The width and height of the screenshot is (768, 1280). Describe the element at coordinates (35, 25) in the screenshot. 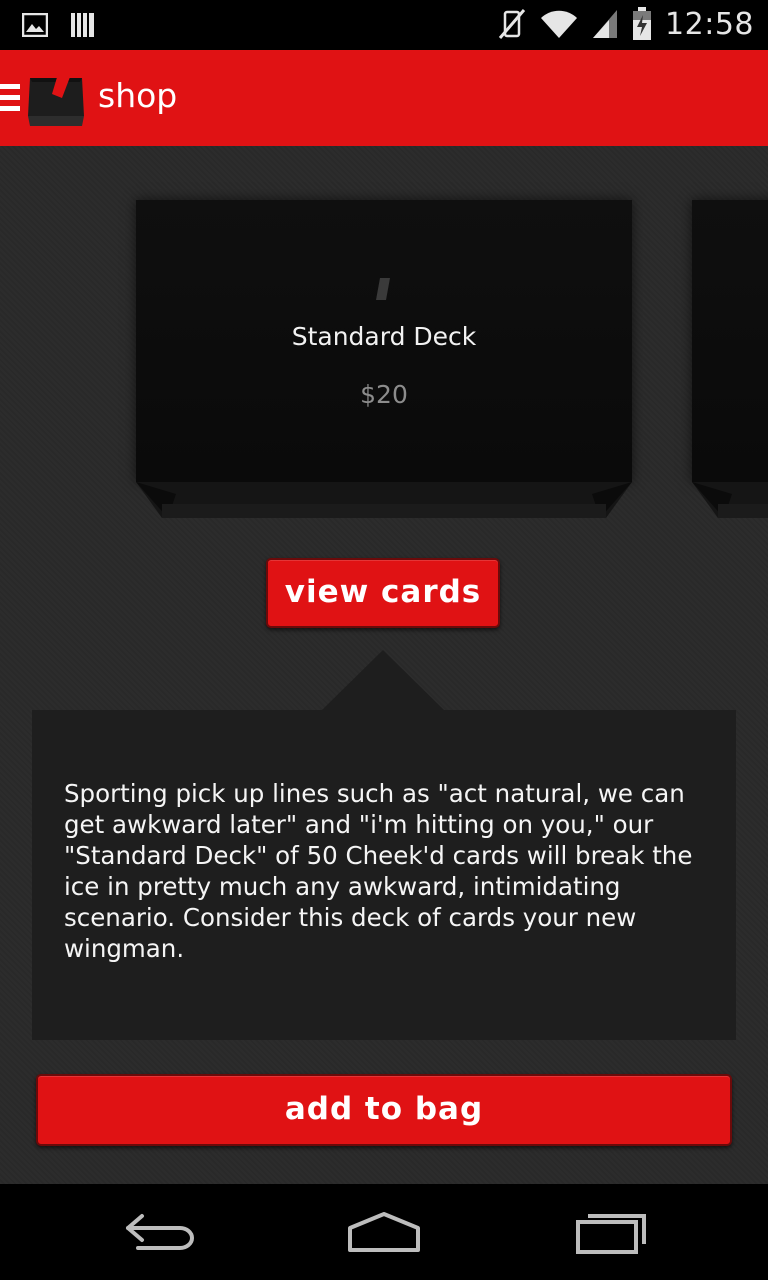

I see `image-notification-icon` at that location.